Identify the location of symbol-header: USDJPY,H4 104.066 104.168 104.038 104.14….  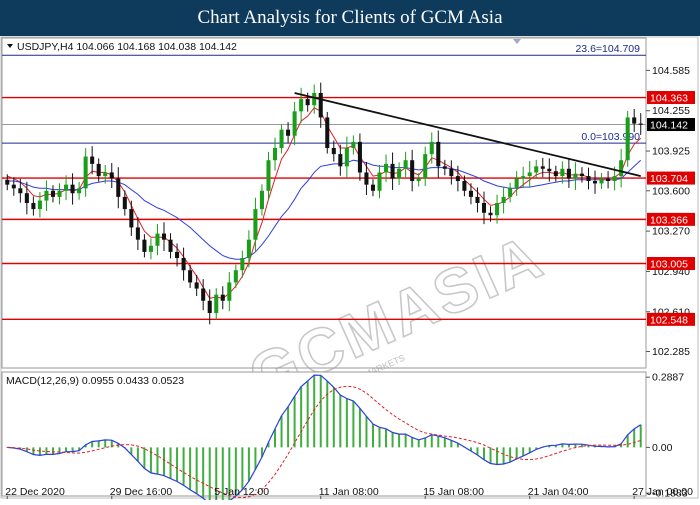
(122, 47).